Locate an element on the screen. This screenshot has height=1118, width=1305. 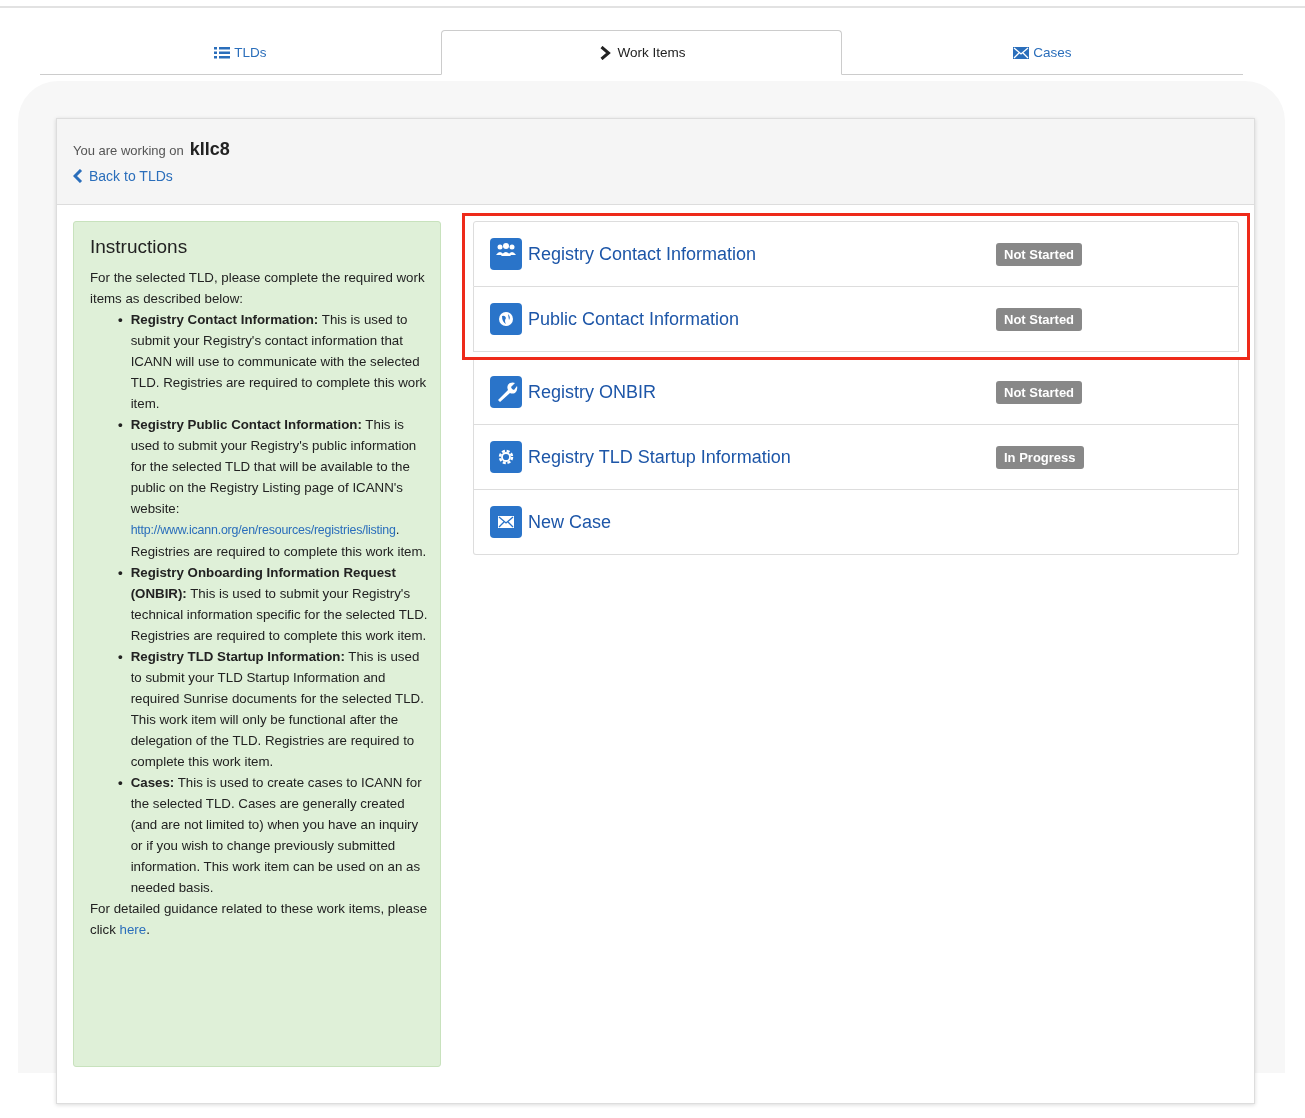
gear-icon is located at coordinates (506, 457).